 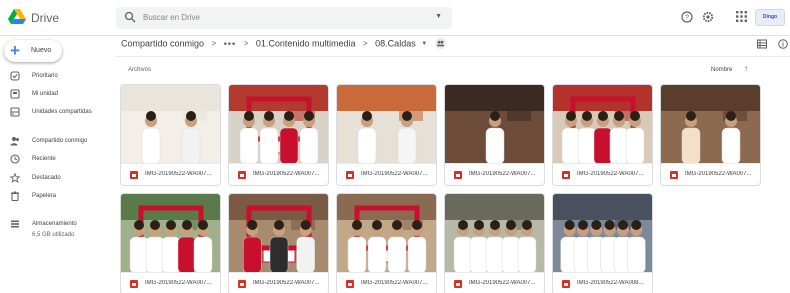 What do you see at coordinates (162, 44) in the screenshot?
I see `breadcrumb-root: Compartido conmigo` at bounding box center [162, 44].